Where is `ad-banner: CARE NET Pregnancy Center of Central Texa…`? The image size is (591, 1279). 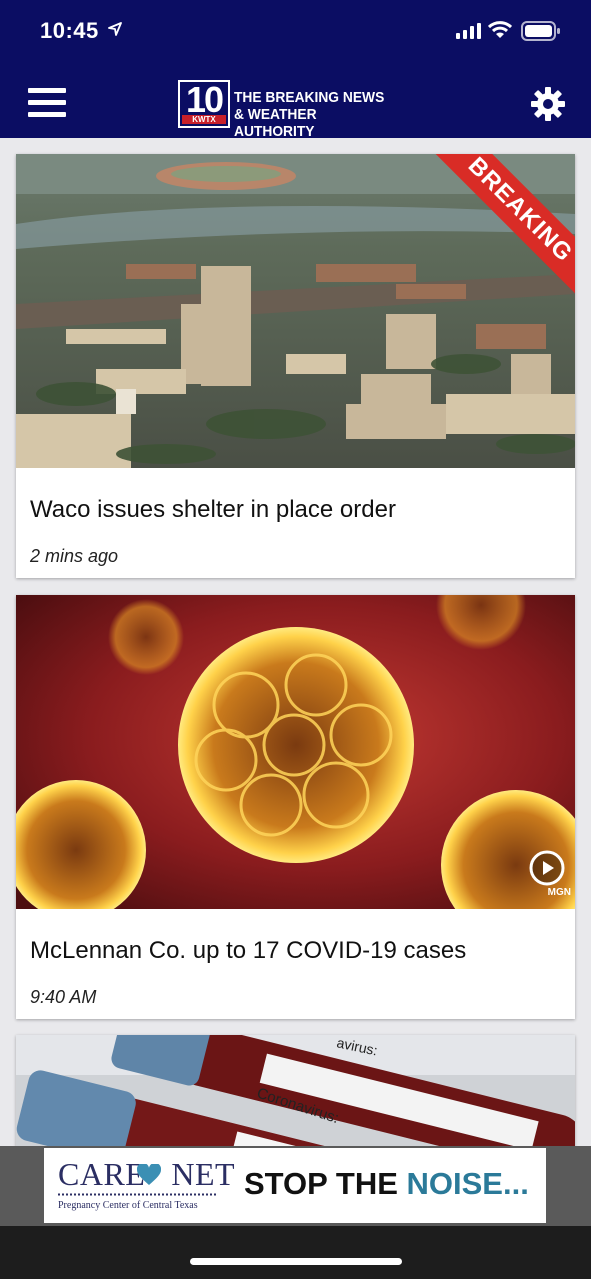
ad-banner: CARE NET Pregnancy Center of Central Texa… is located at coordinates (295, 1185).